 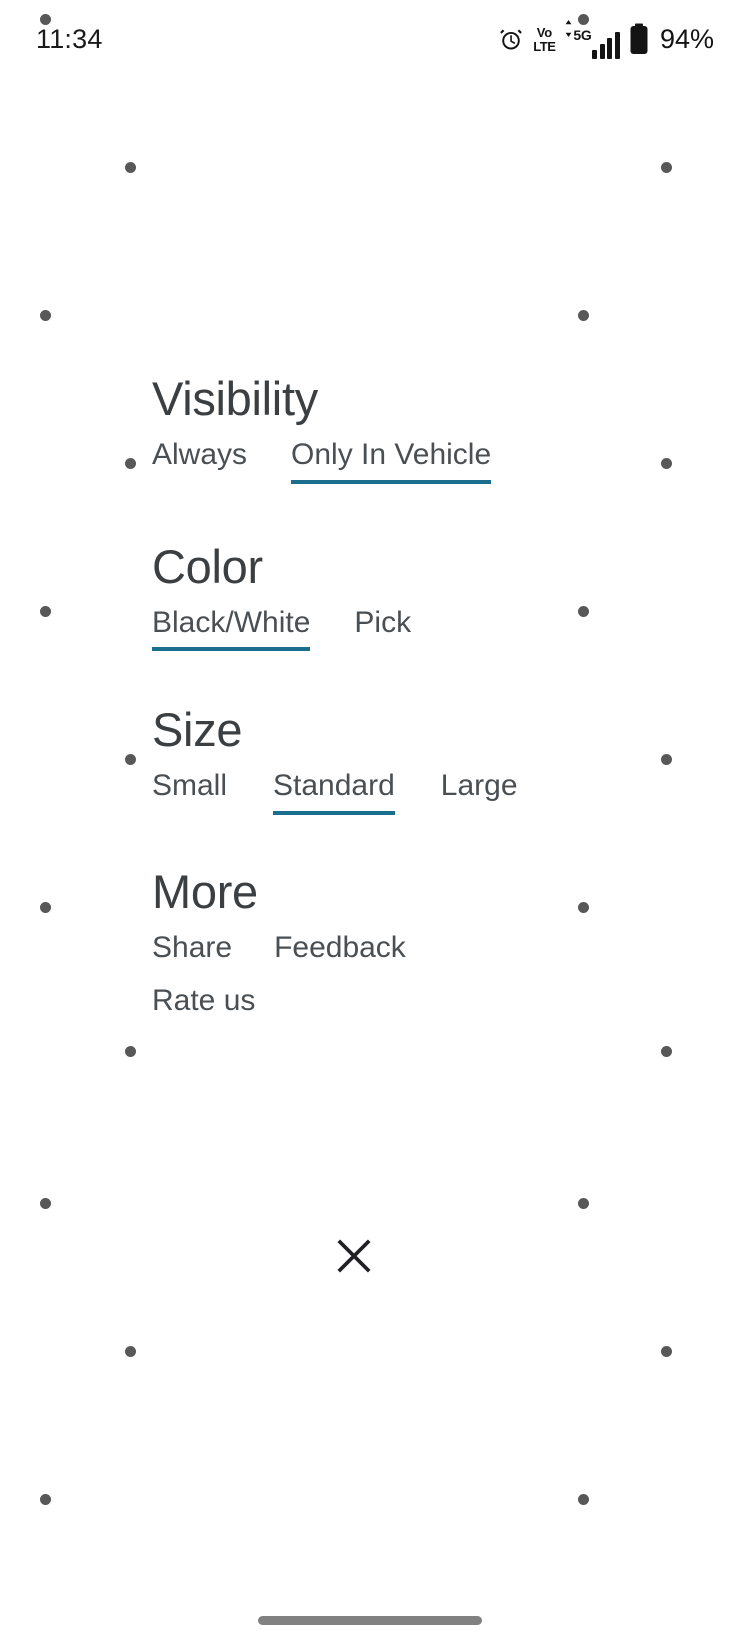 I want to click on signal-bars-icon, so click(x=606, y=45).